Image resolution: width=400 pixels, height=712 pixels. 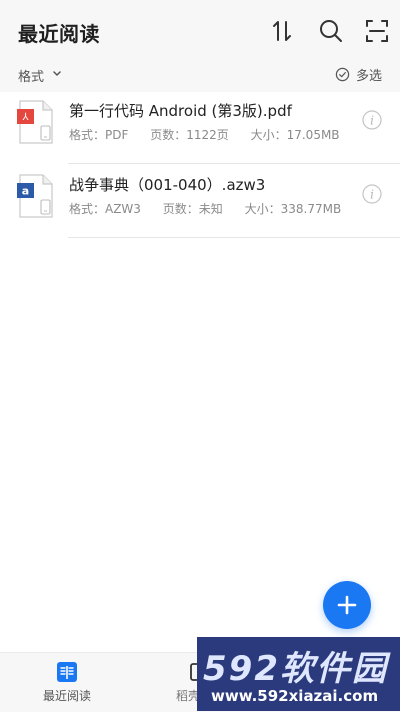 What do you see at coordinates (331, 31) in the screenshot?
I see `search-icon` at bounding box center [331, 31].